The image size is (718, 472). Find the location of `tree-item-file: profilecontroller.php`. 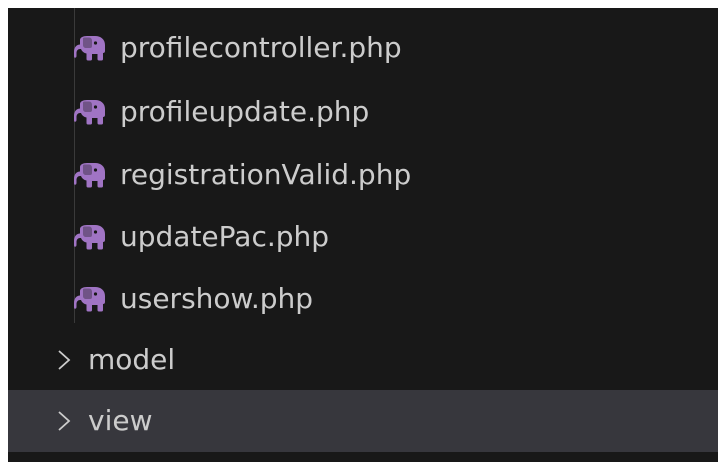

tree-item-file: profilecontroller.php is located at coordinates (363, 48).